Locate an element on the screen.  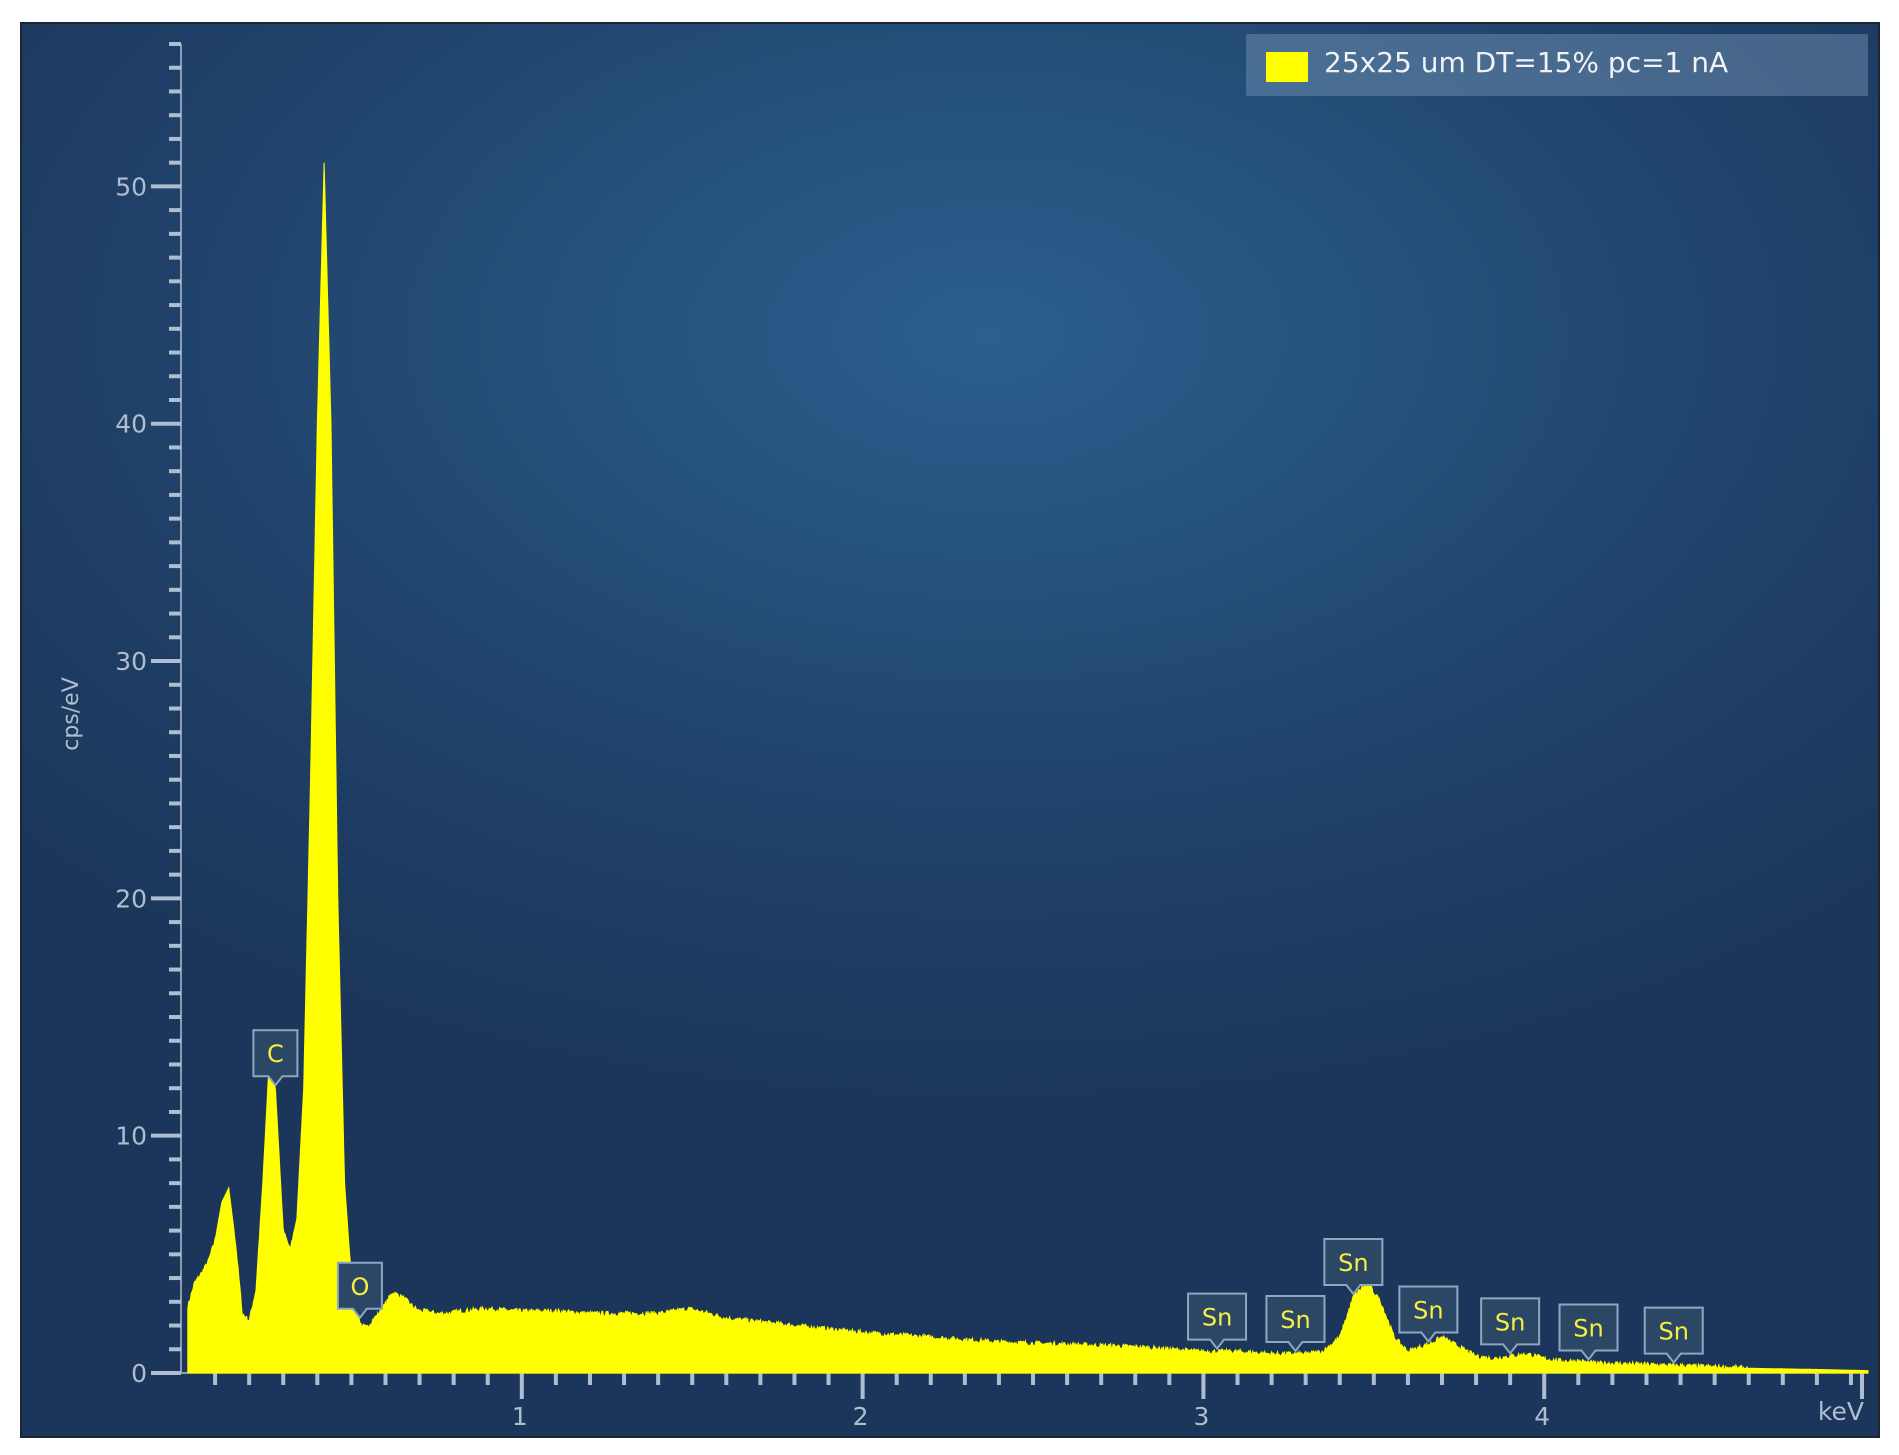
y-tick-label: 20 is located at coordinates (131, 898).